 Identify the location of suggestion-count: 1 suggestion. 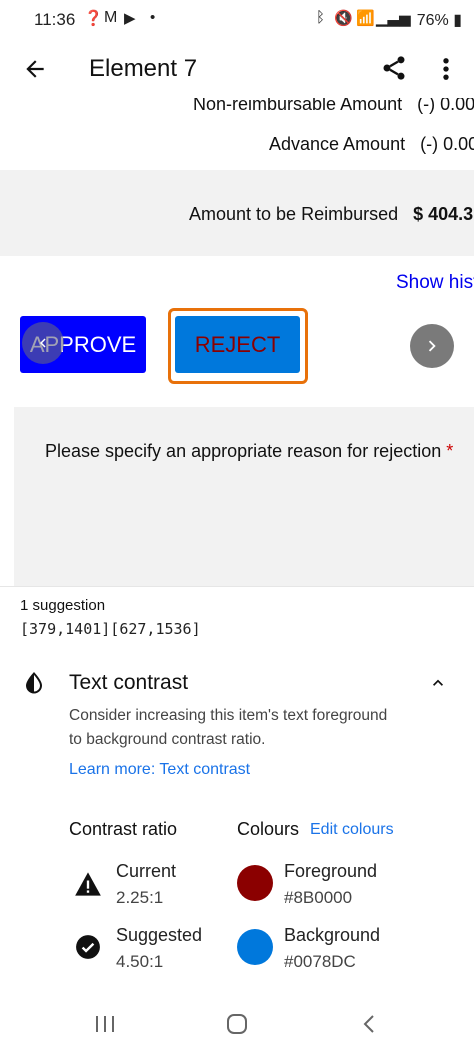
(63, 605).